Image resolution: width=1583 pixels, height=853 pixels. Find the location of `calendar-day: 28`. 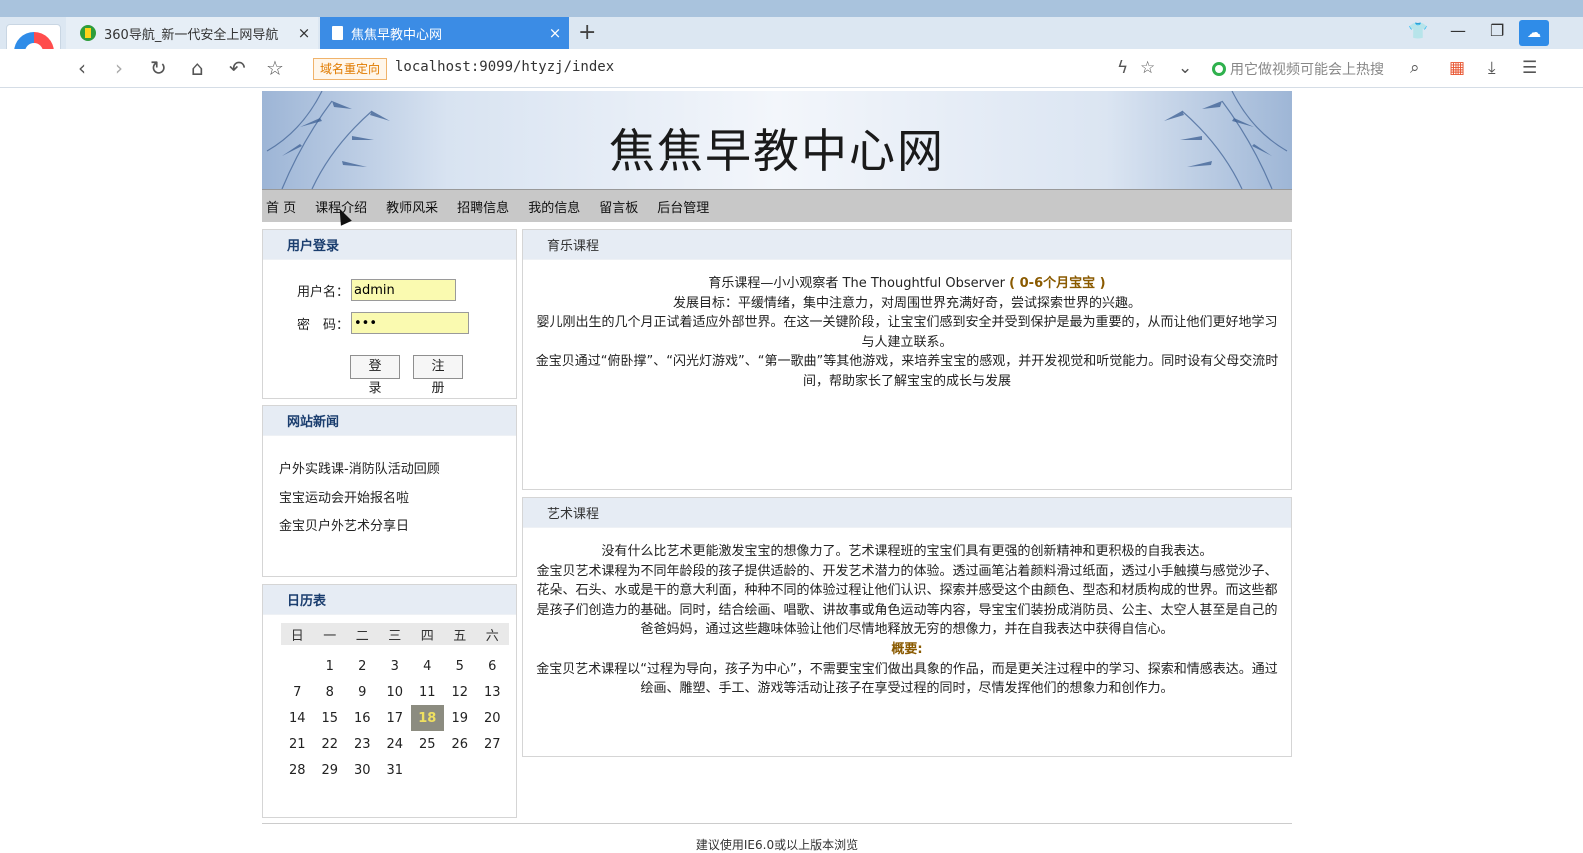

calendar-day: 28 is located at coordinates (297, 770).